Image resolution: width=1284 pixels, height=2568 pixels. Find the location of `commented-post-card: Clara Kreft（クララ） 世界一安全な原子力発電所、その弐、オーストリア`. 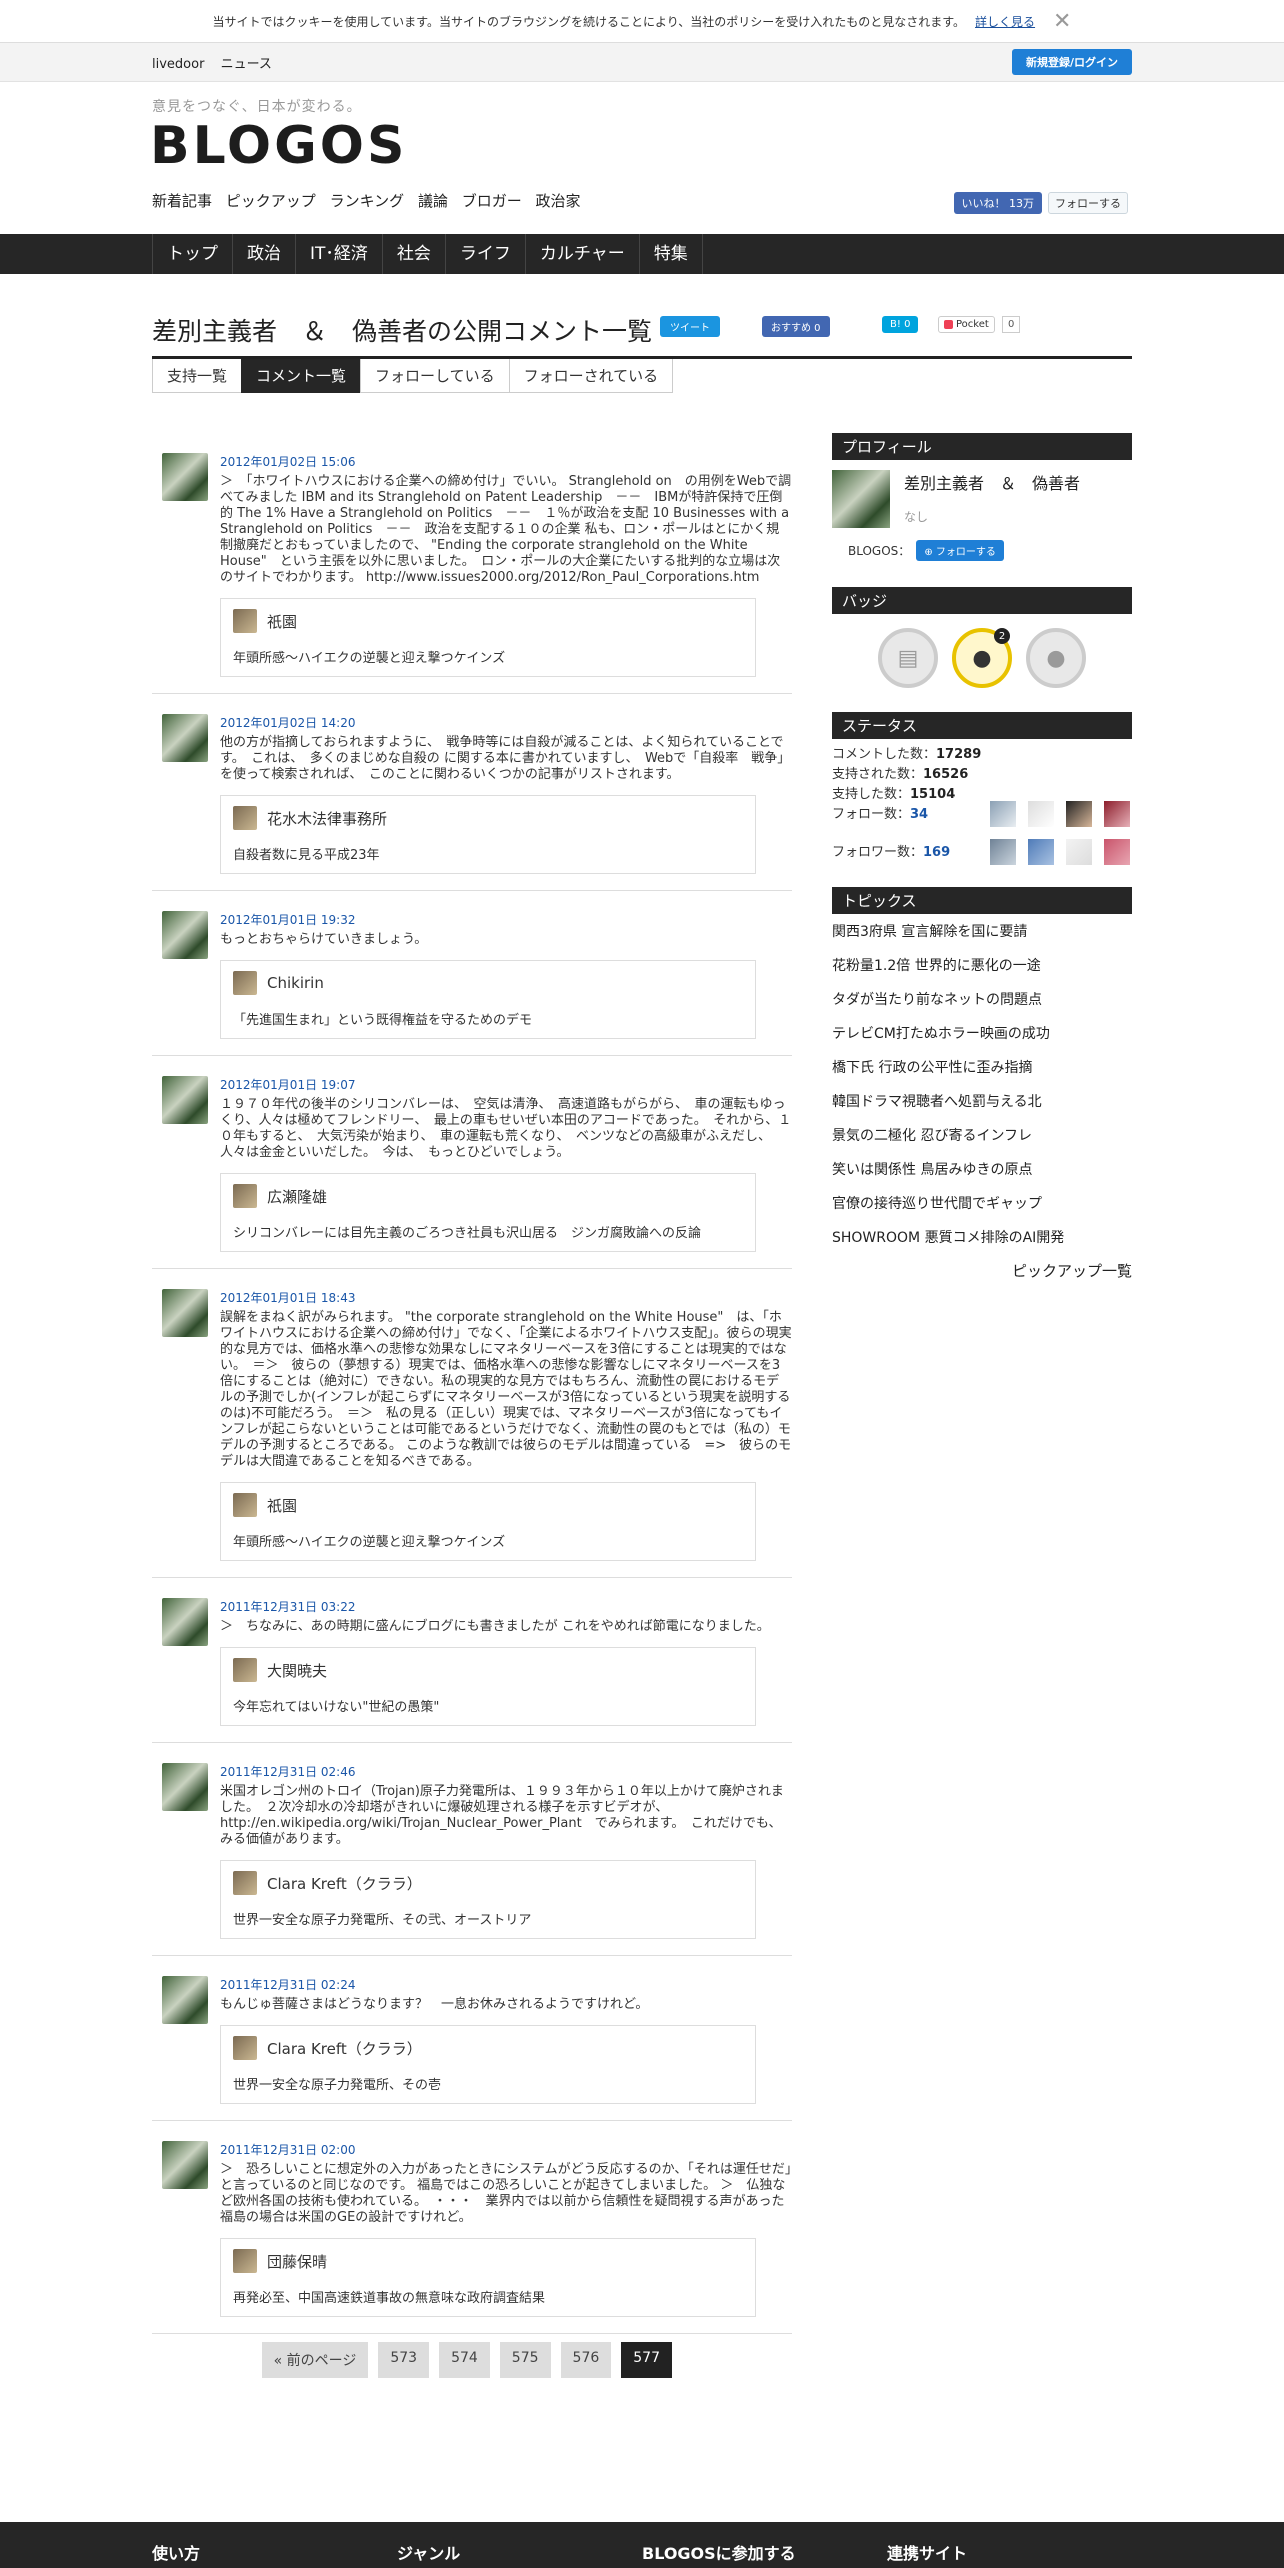

commented-post-card: Clara Kreft（クララ） 世界一安全な原子力発電所、その弐、オーストリア is located at coordinates (488, 1899).